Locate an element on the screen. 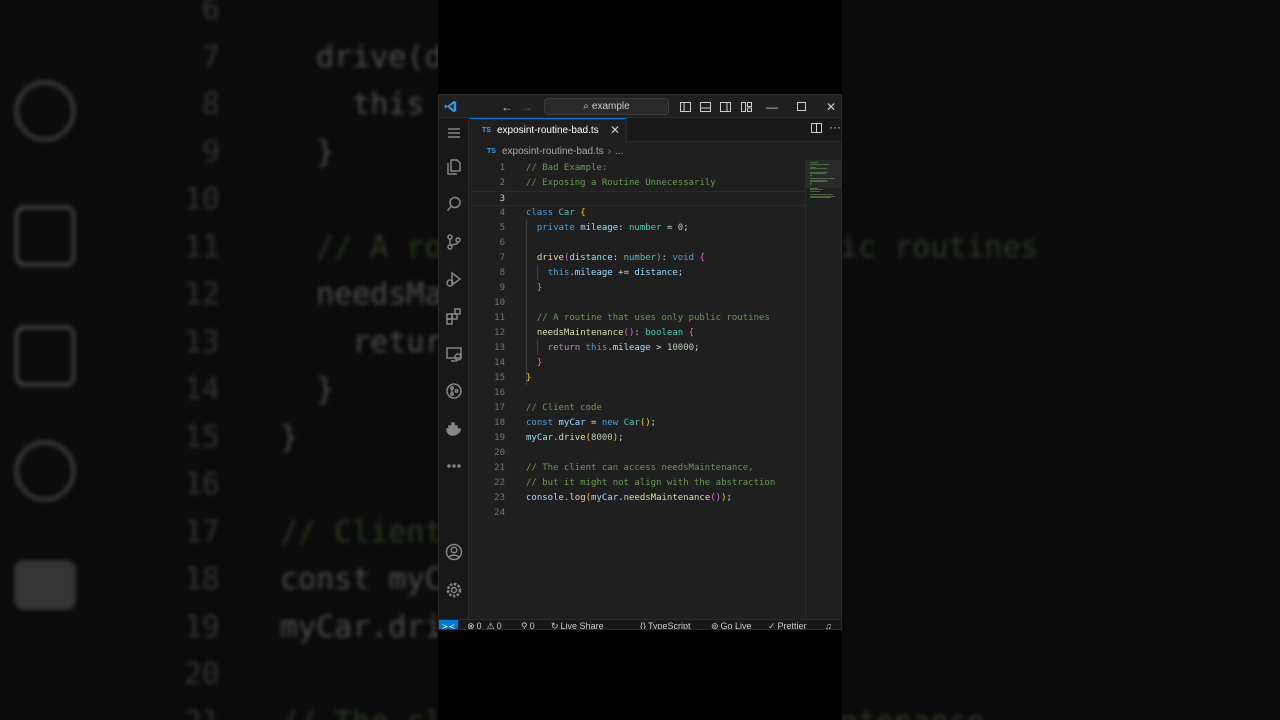 The height and width of the screenshot is (720, 1280). code-line: 10 is located at coordinates (637, 303).